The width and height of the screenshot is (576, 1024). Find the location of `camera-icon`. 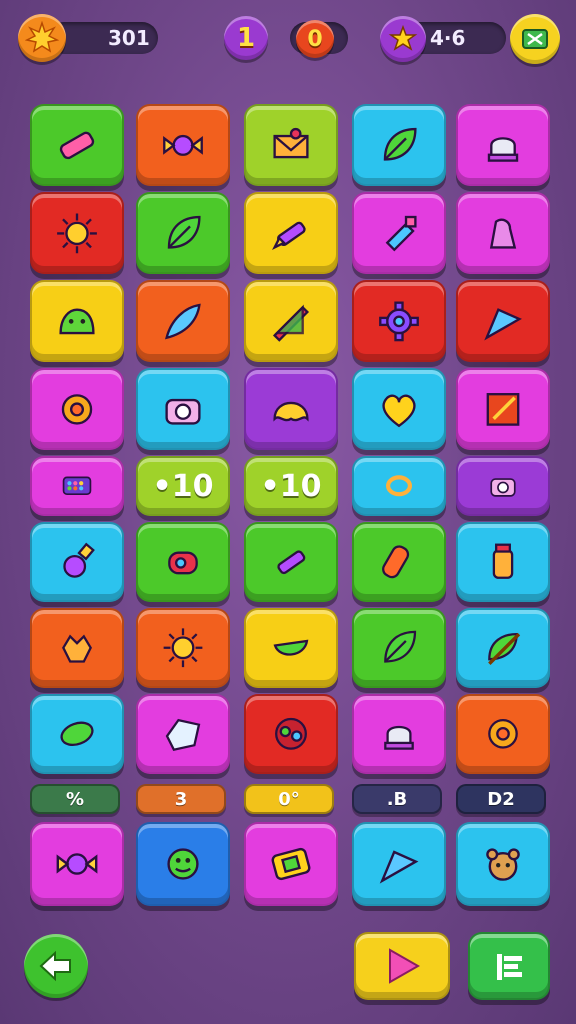

camera-icon is located at coordinates (503, 487).